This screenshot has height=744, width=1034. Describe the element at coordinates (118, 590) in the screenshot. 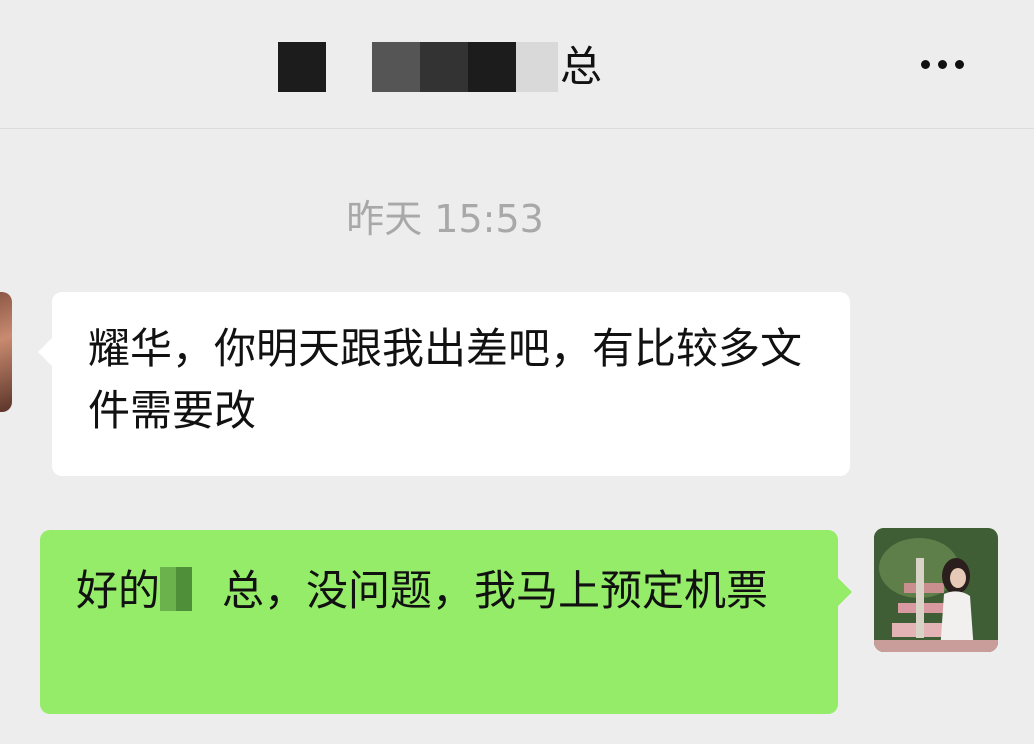

I see `outgoing-message-text-start: 好的` at that location.